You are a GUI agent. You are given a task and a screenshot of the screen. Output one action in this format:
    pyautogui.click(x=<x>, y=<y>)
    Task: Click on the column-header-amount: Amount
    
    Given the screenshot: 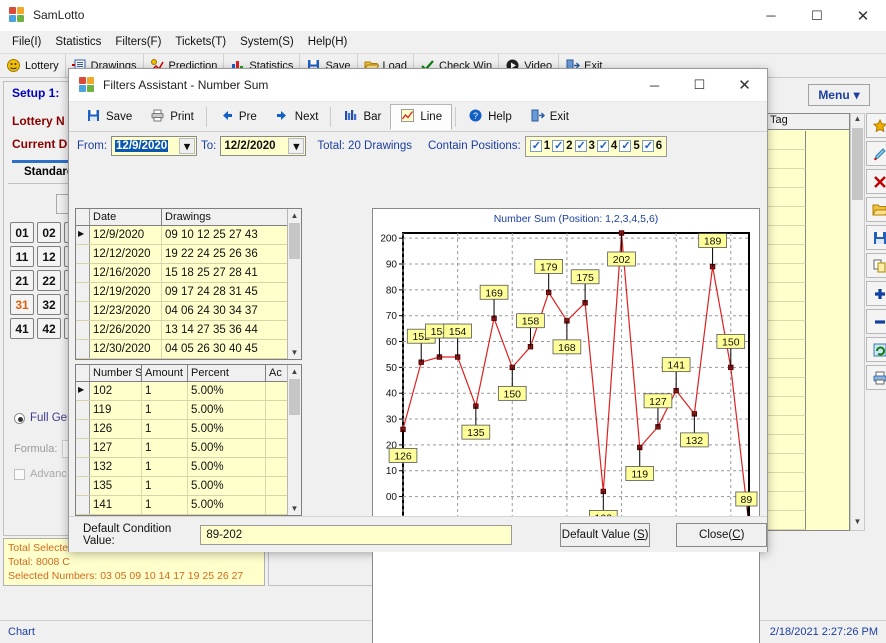 What is the action you would take?
    pyautogui.click(x=165, y=373)
    